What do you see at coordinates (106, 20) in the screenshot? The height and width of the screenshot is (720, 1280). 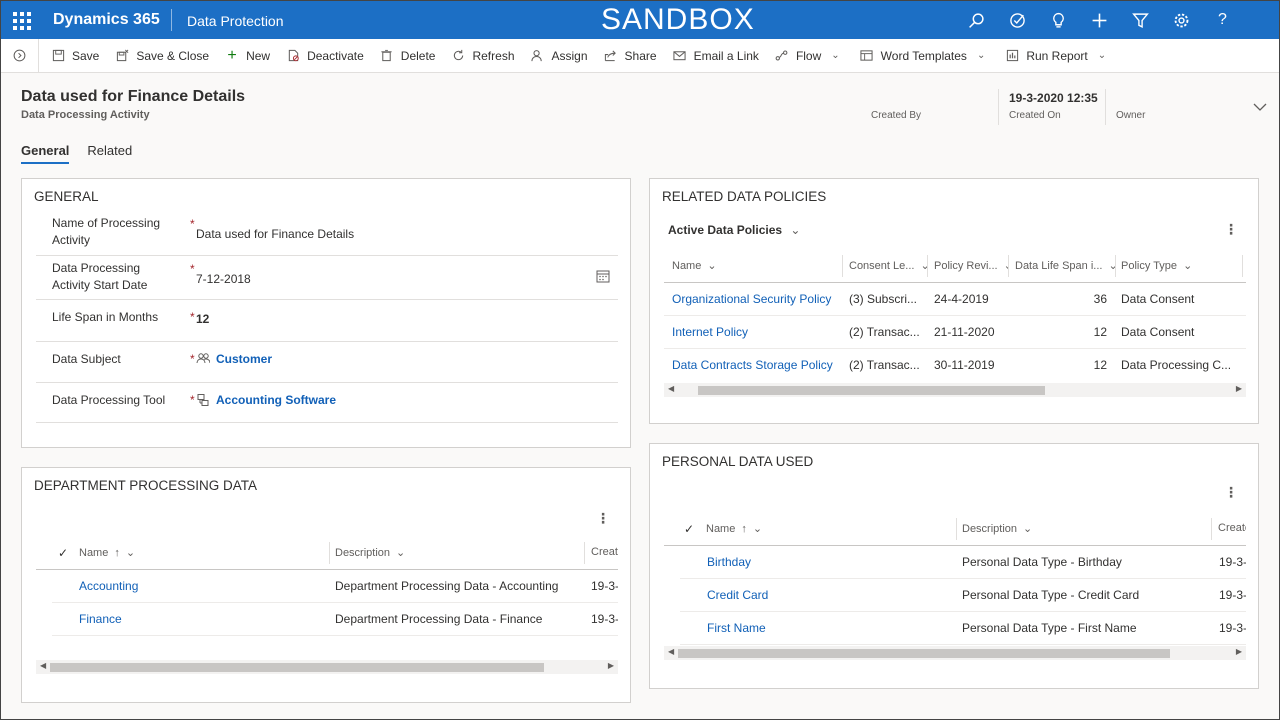 I see `brand-name: Dynamics 365` at bounding box center [106, 20].